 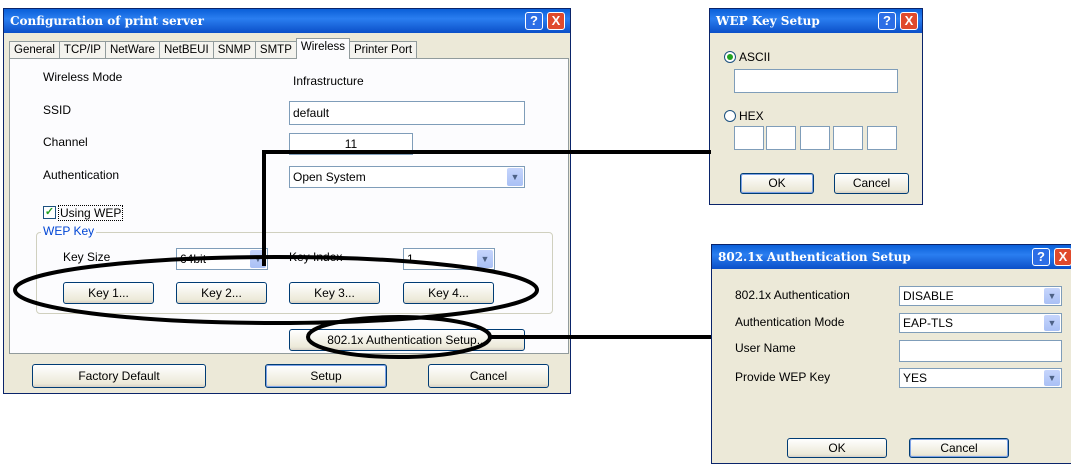 I want to click on cancel-button: Cancel, so click(x=488, y=376).